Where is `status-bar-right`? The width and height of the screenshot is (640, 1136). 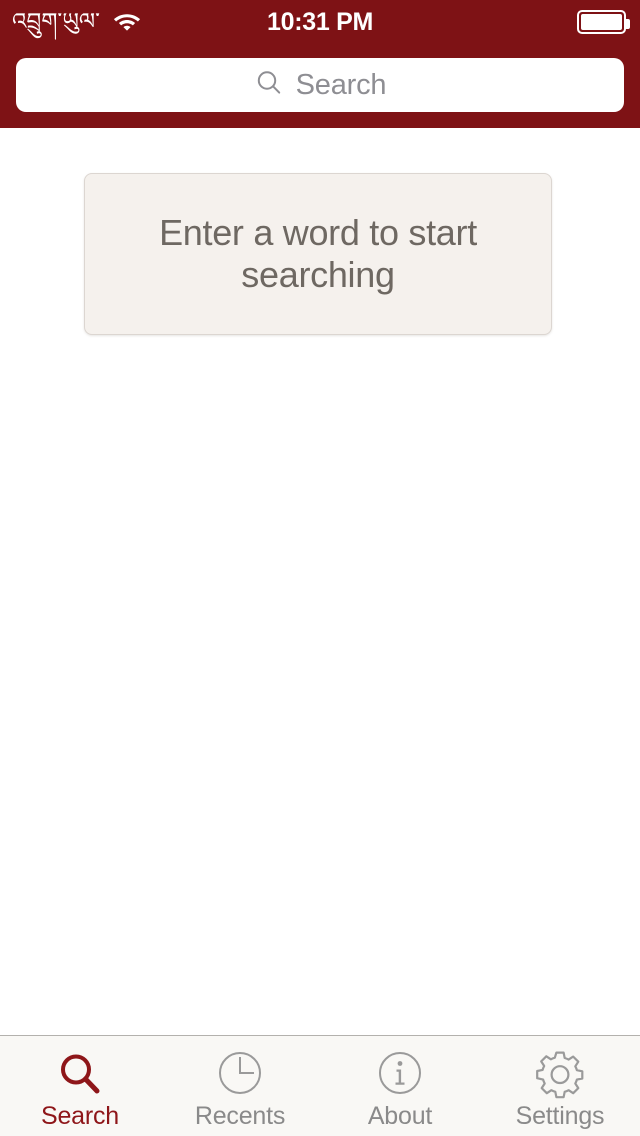 status-bar-right is located at coordinates (603, 22).